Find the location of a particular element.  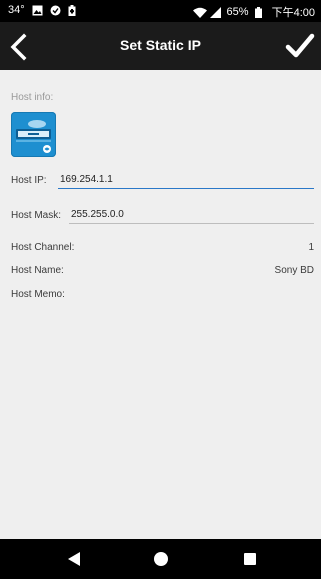

app-notification-icon is located at coordinates (55, 10).